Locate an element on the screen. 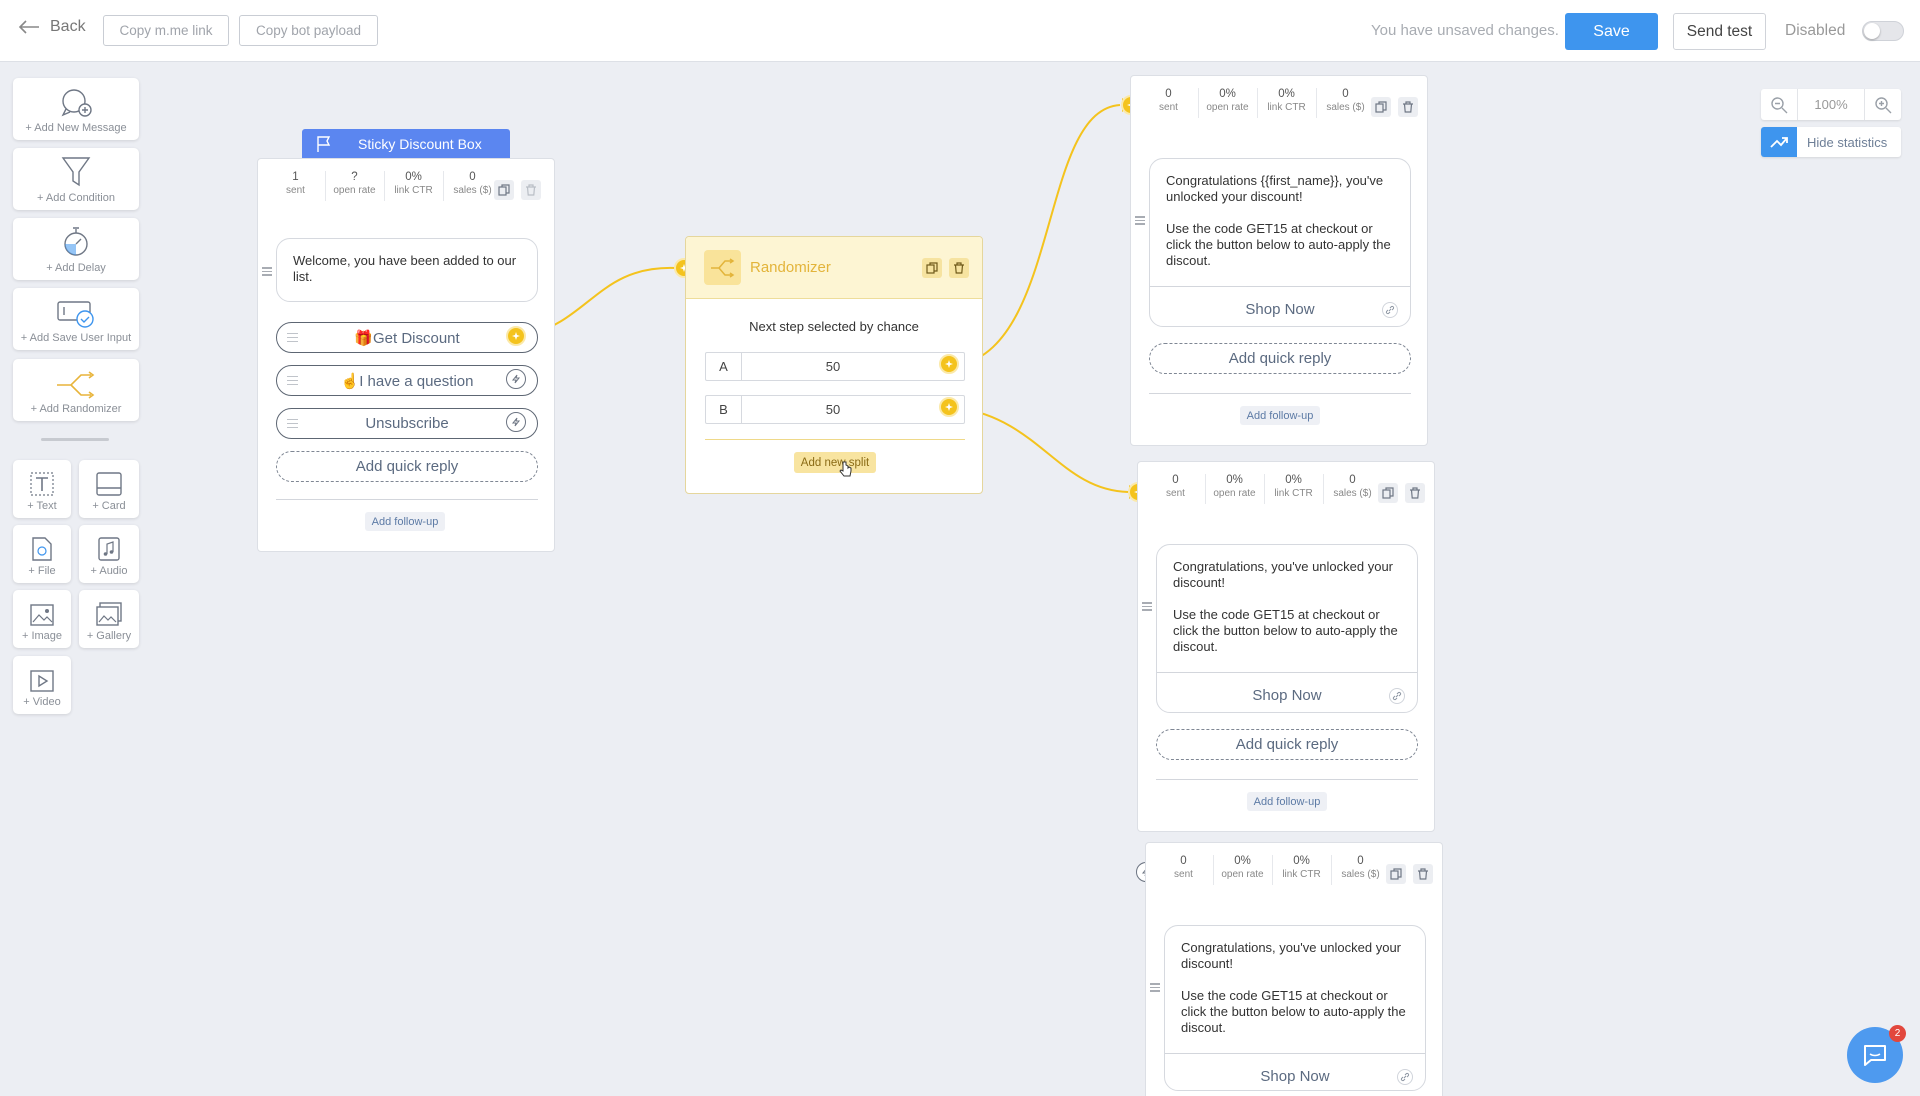 The image size is (1920, 1096). save-input-icon is located at coordinates (75, 314).